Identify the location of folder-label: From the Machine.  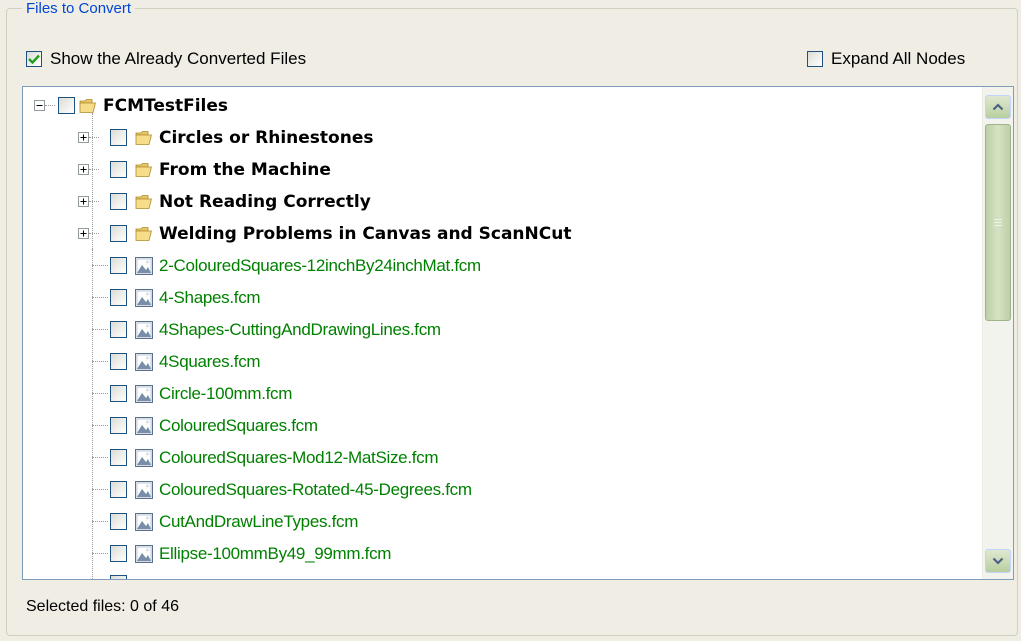
(245, 170).